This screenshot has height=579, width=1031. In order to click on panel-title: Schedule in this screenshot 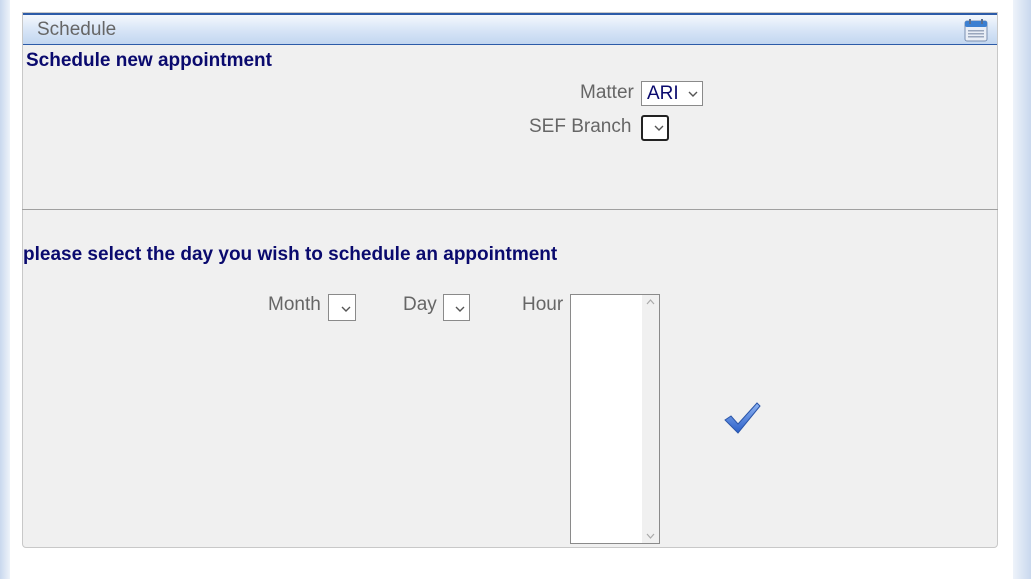, I will do `click(77, 29)`.